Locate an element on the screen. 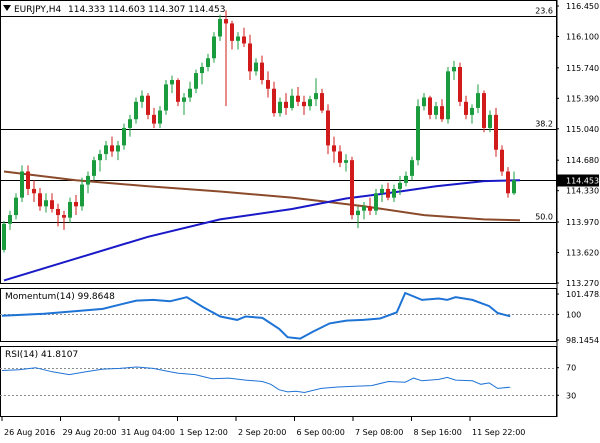  price-tick-label: 115.040 is located at coordinates (582, 129).